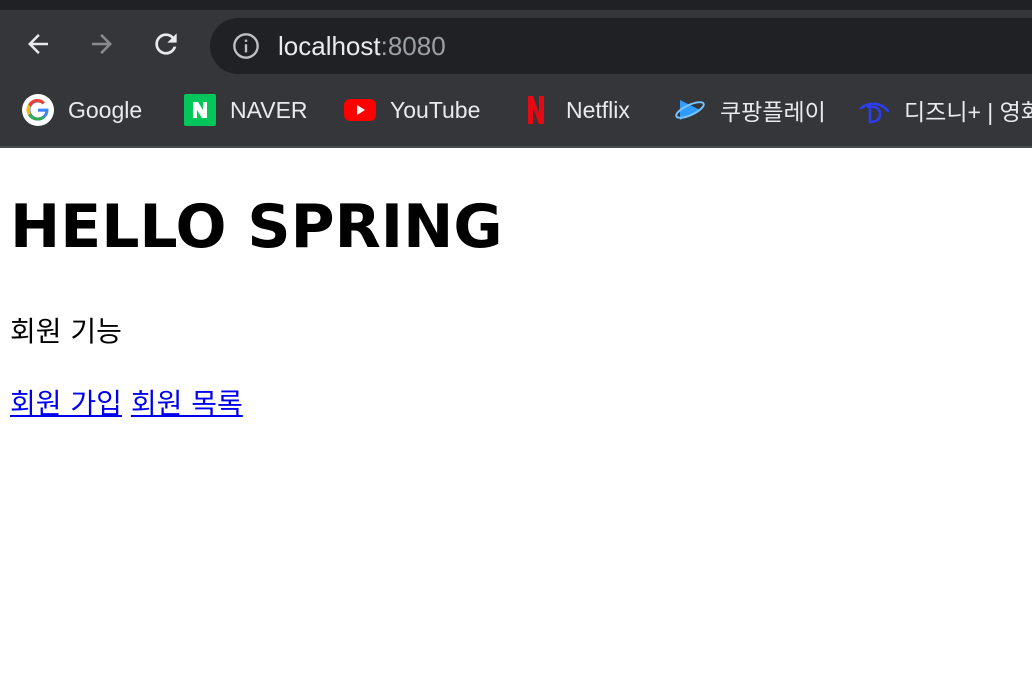 This screenshot has height=692, width=1032. I want to click on naver-icon, so click(200, 110).